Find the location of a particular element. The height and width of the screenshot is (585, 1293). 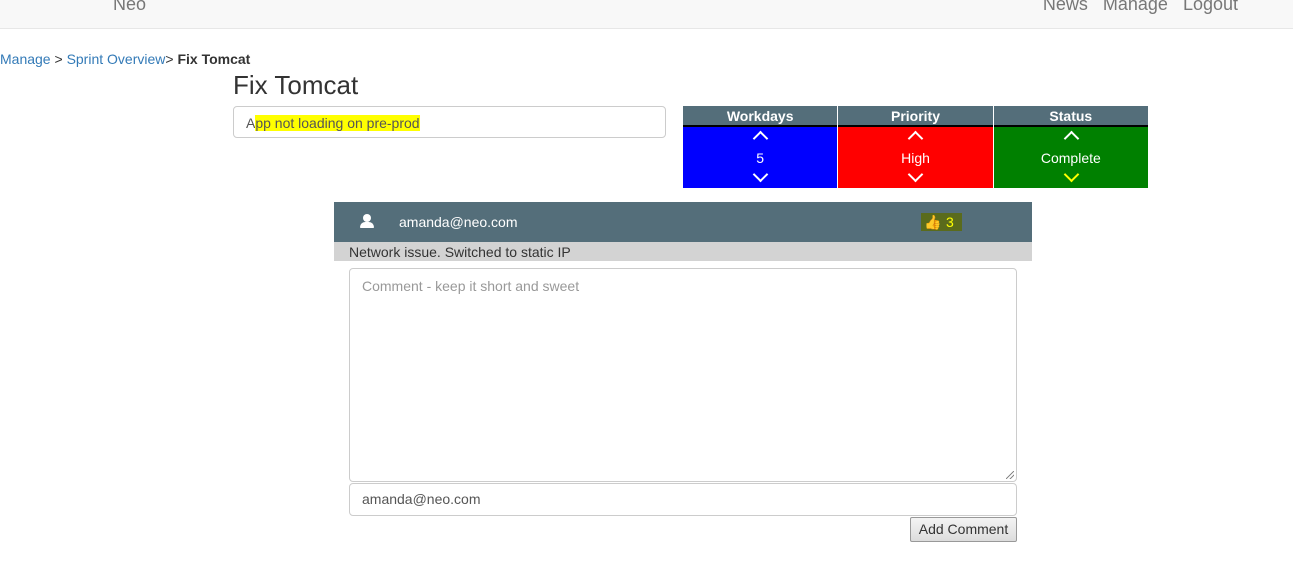

priority-value: High is located at coordinates (915, 158).